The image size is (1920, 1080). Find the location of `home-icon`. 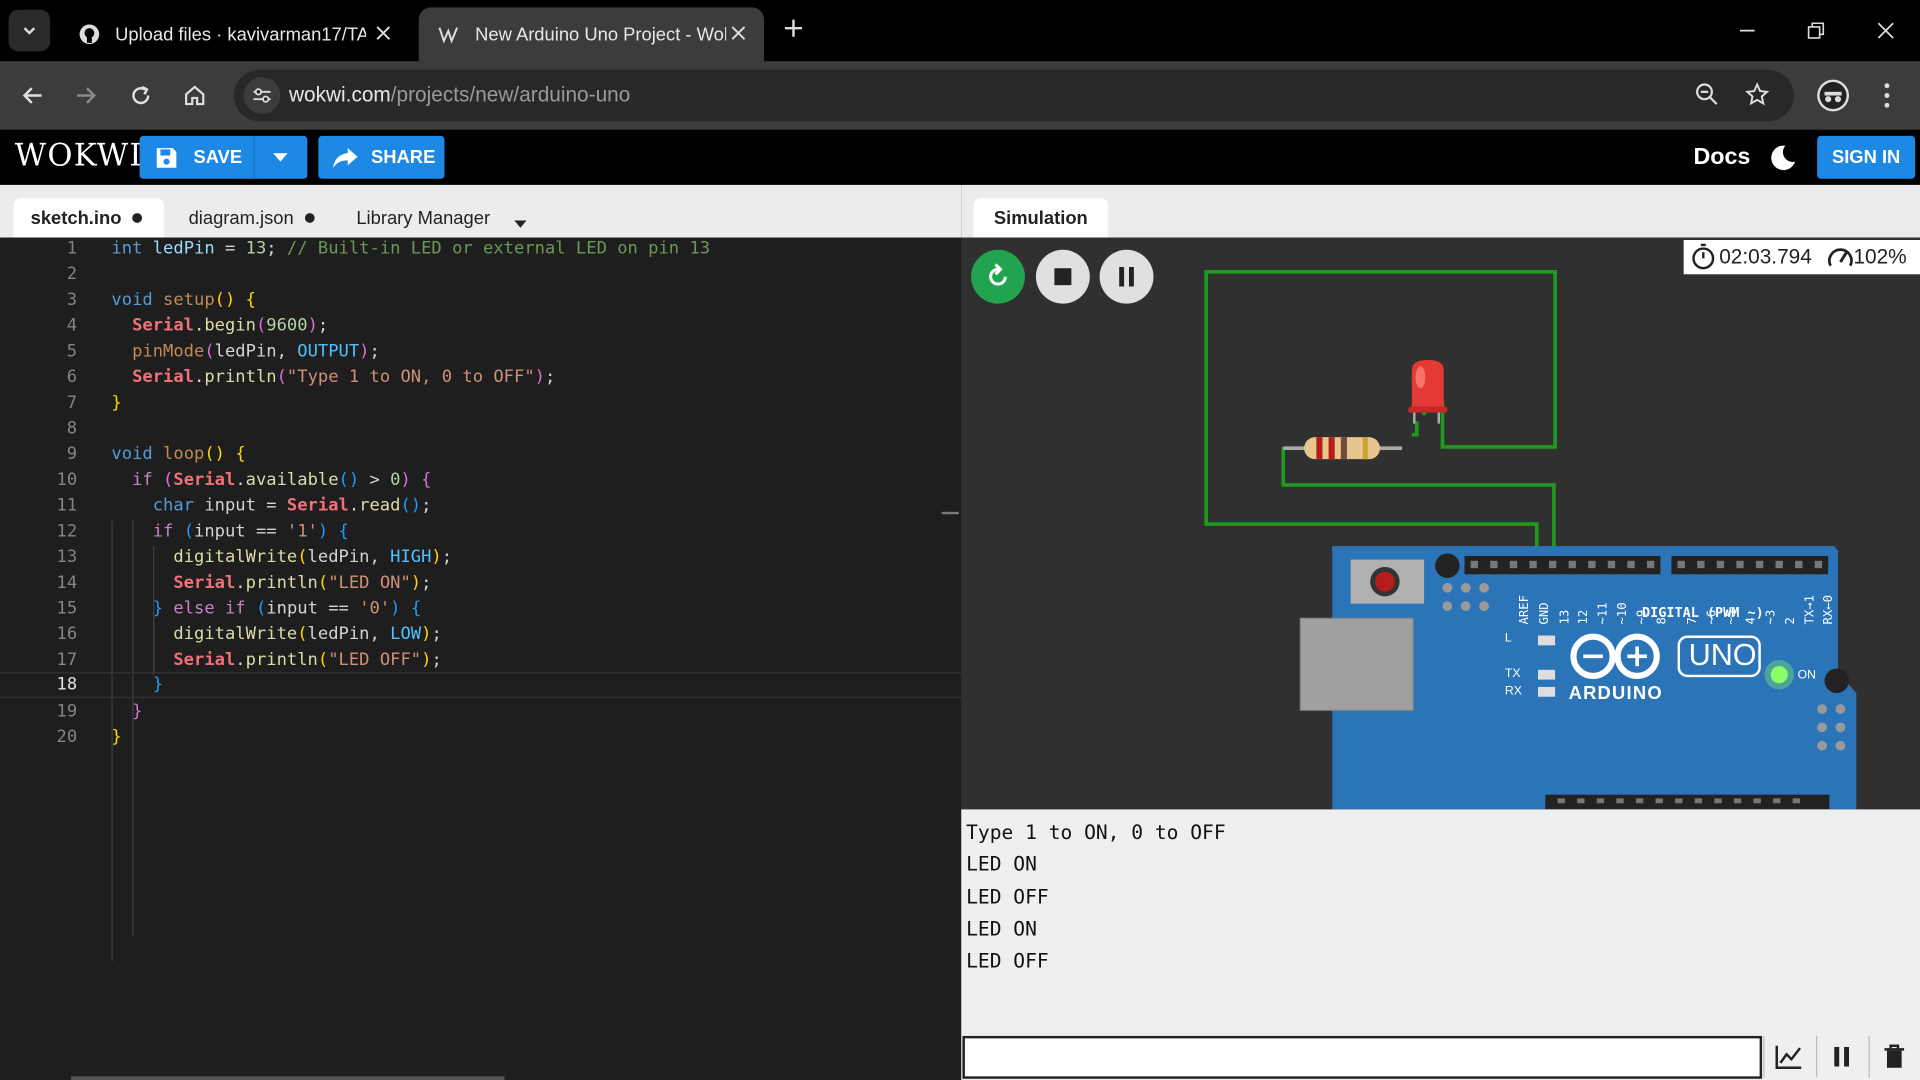

home-icon is located at coordinates (195, 95).